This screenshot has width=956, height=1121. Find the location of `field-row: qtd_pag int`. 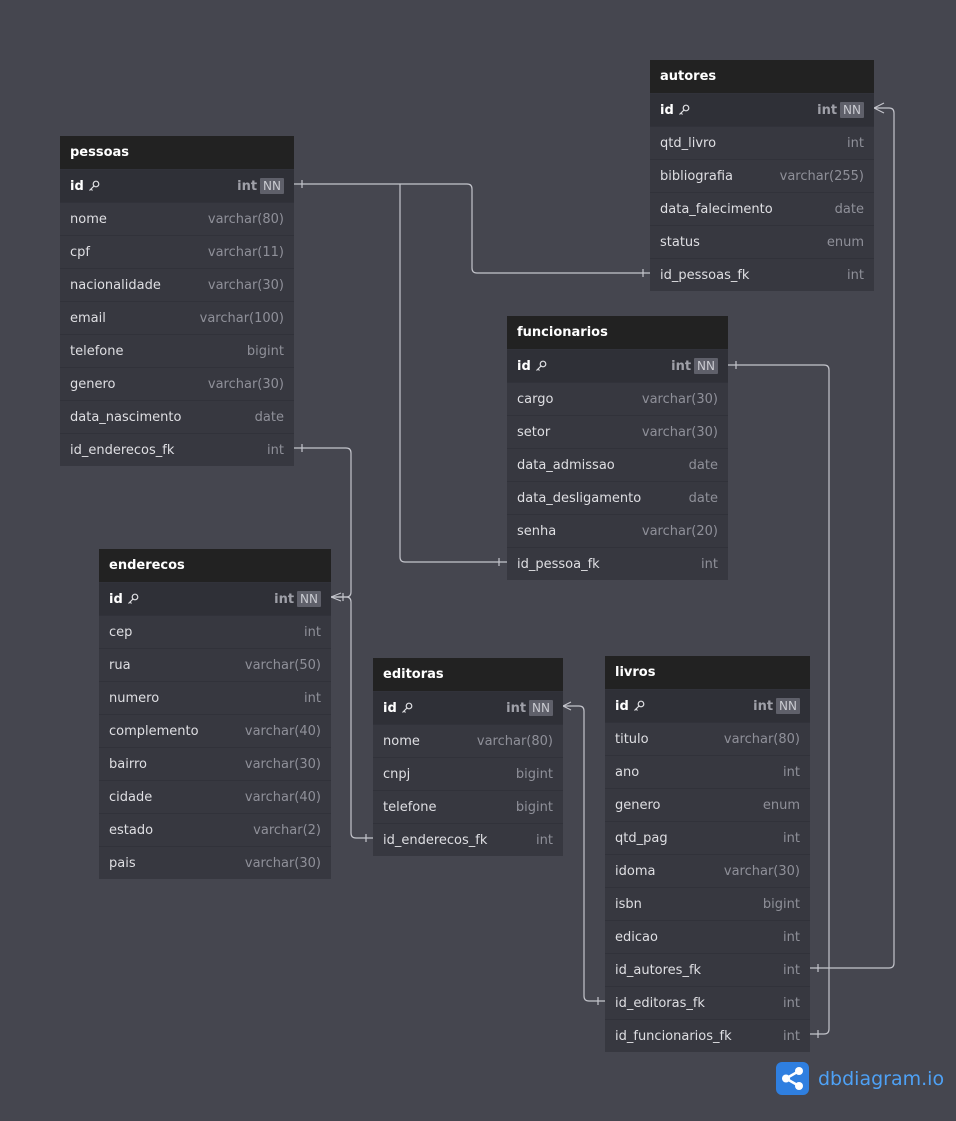

field-row: qtd_pag int is located at coordinates (707, 837).